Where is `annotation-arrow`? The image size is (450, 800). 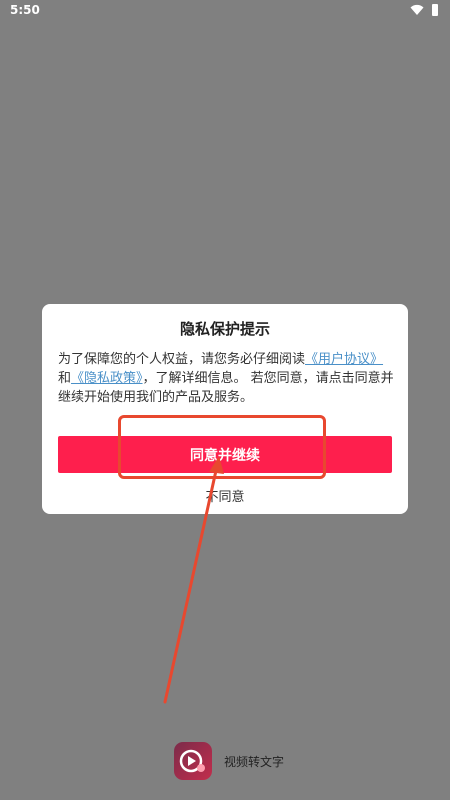 annotation-arrow is located at coordinates (193, 580).